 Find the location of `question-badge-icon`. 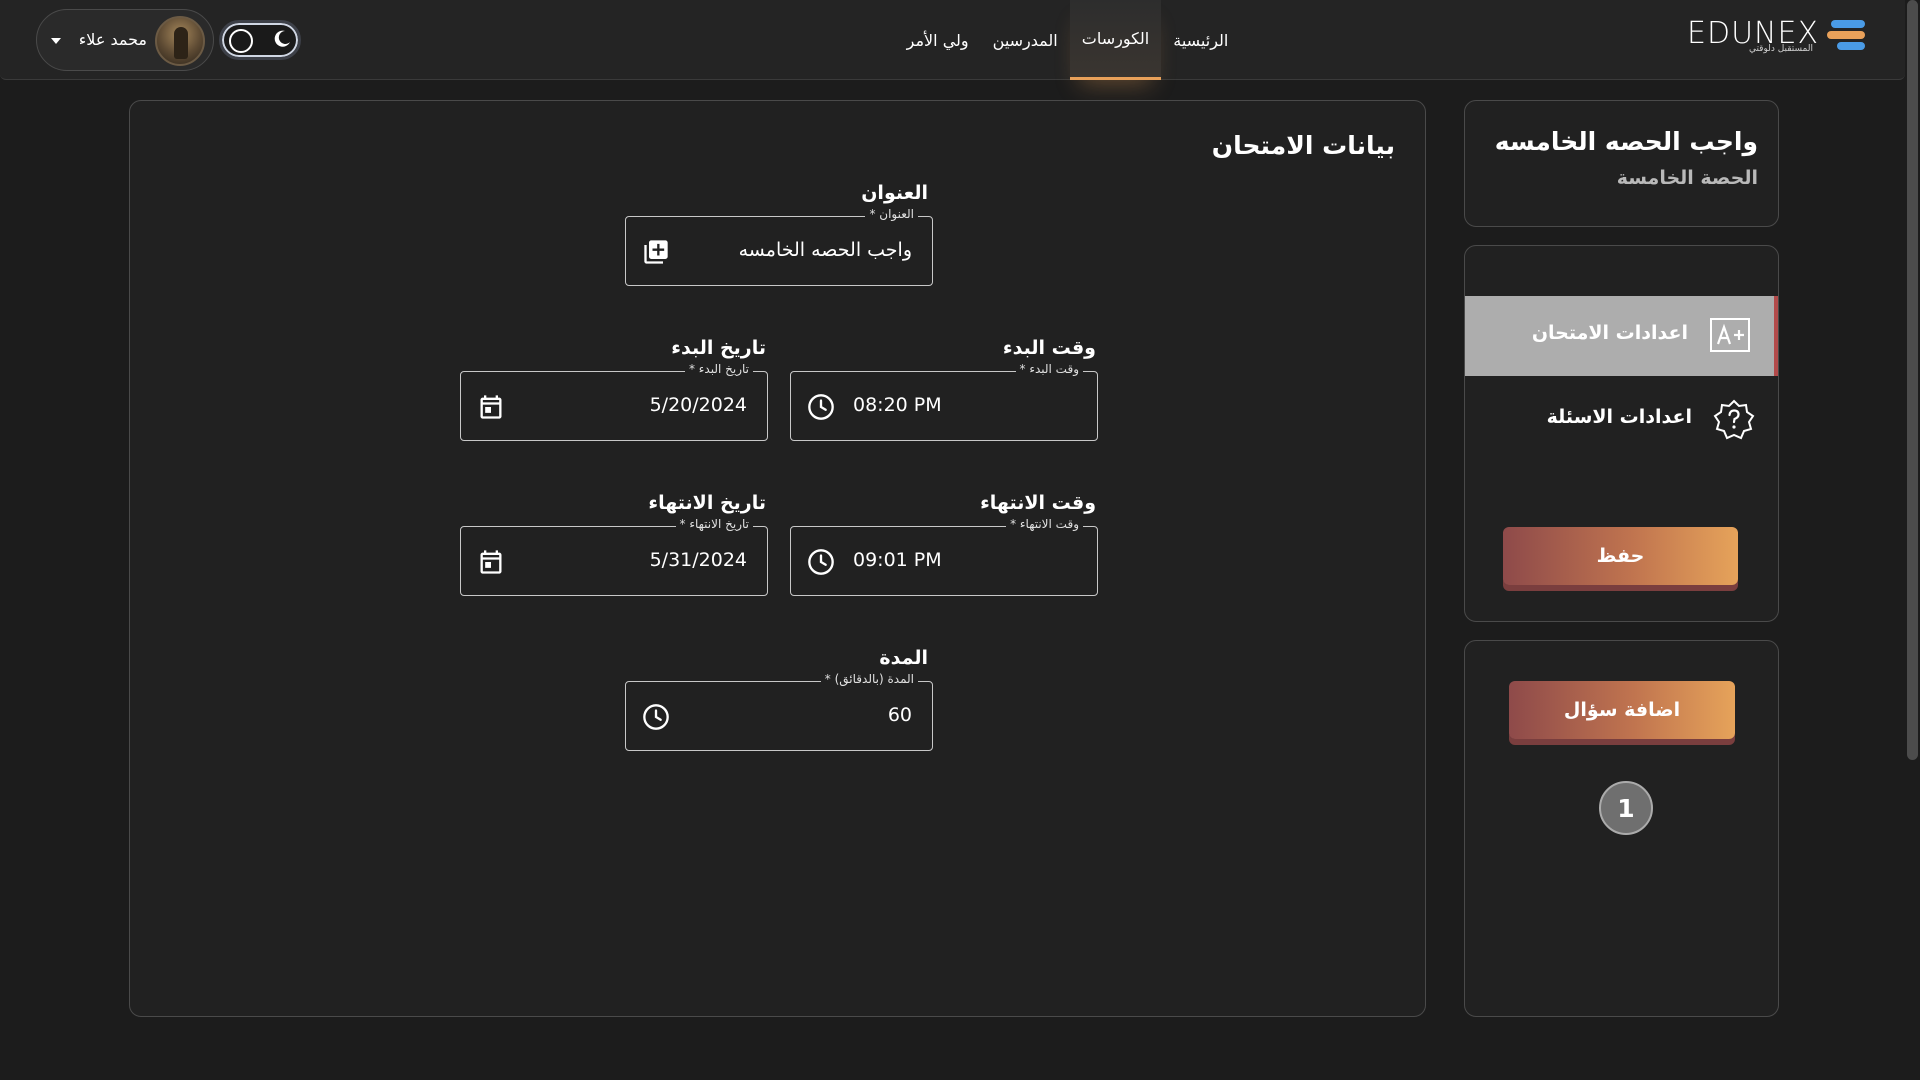

question-badge-icon is located at coordinates (1734, 419).